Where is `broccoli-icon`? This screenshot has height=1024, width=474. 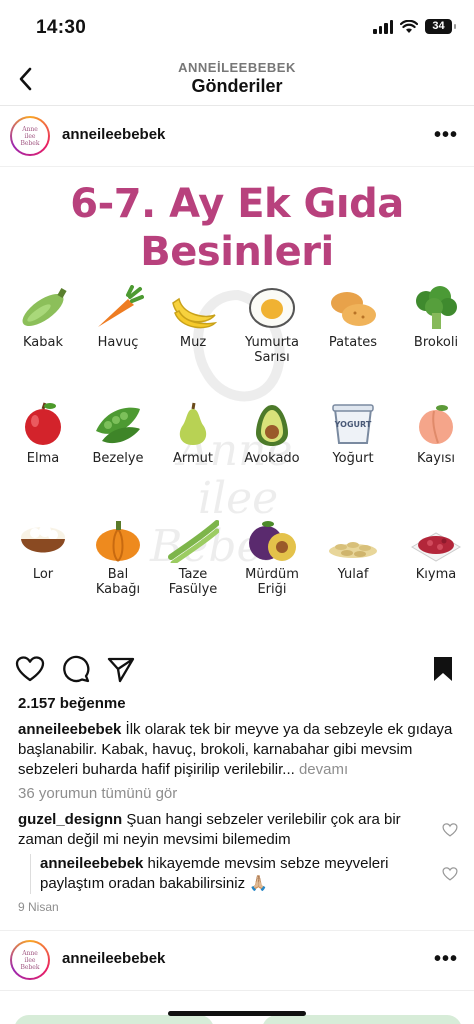
broccoli-icon is located at coordinates (436, 307).